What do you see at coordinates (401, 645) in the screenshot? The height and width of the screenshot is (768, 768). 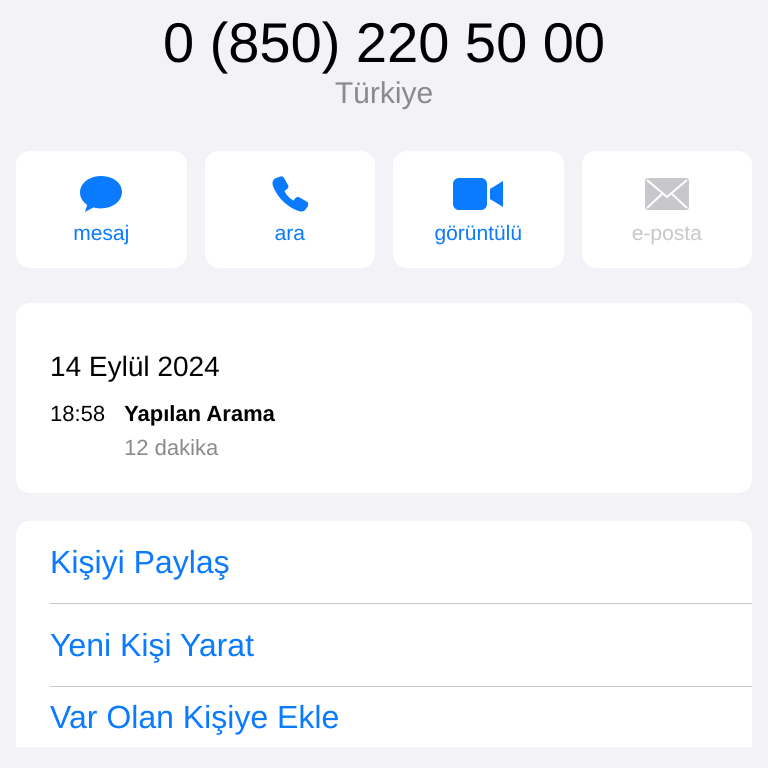 I see `option-link: Yeni Kişi Yarat` at bounding box center [401, 645].